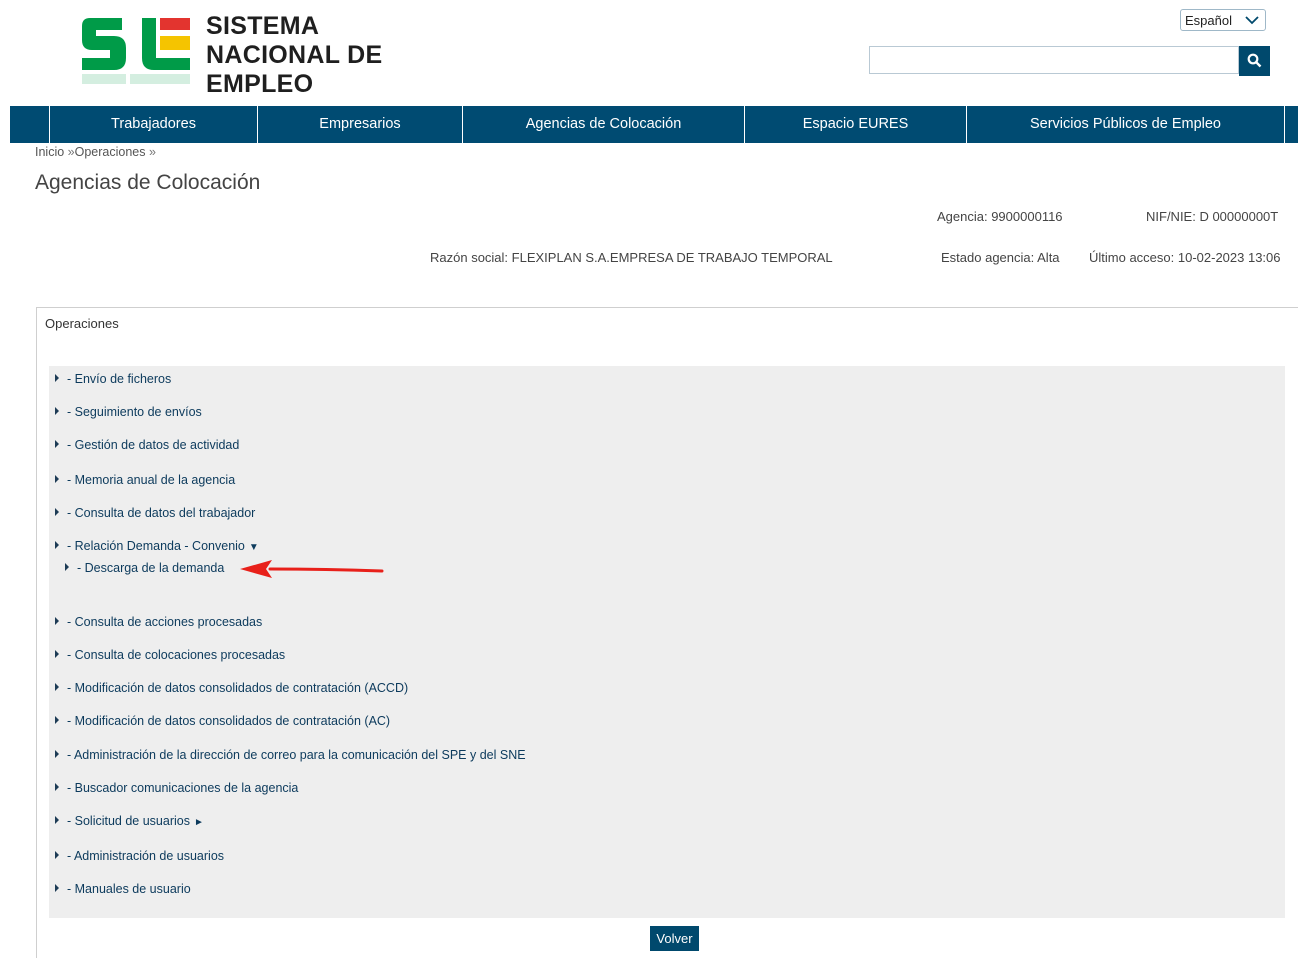 The width and height of the screenshot is (1298, 958). Describe the element at coordinates (604, 124) in the screenshot. I see `nav-item-agencias: Agencias de Colocación` at that location.